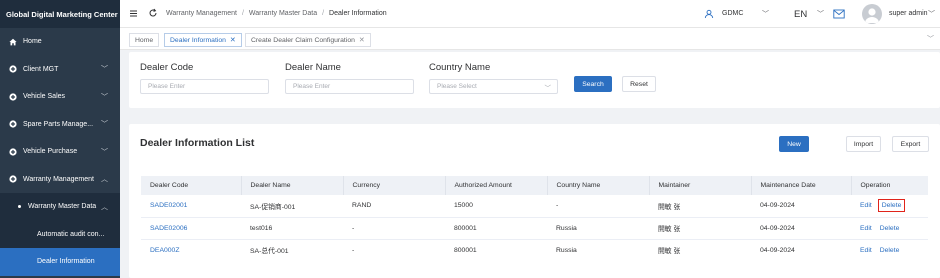  What do you see at coordinates (496, 206) in the screenshot?
I see `amount-cell: 15000` at bounding box center [496, 206].